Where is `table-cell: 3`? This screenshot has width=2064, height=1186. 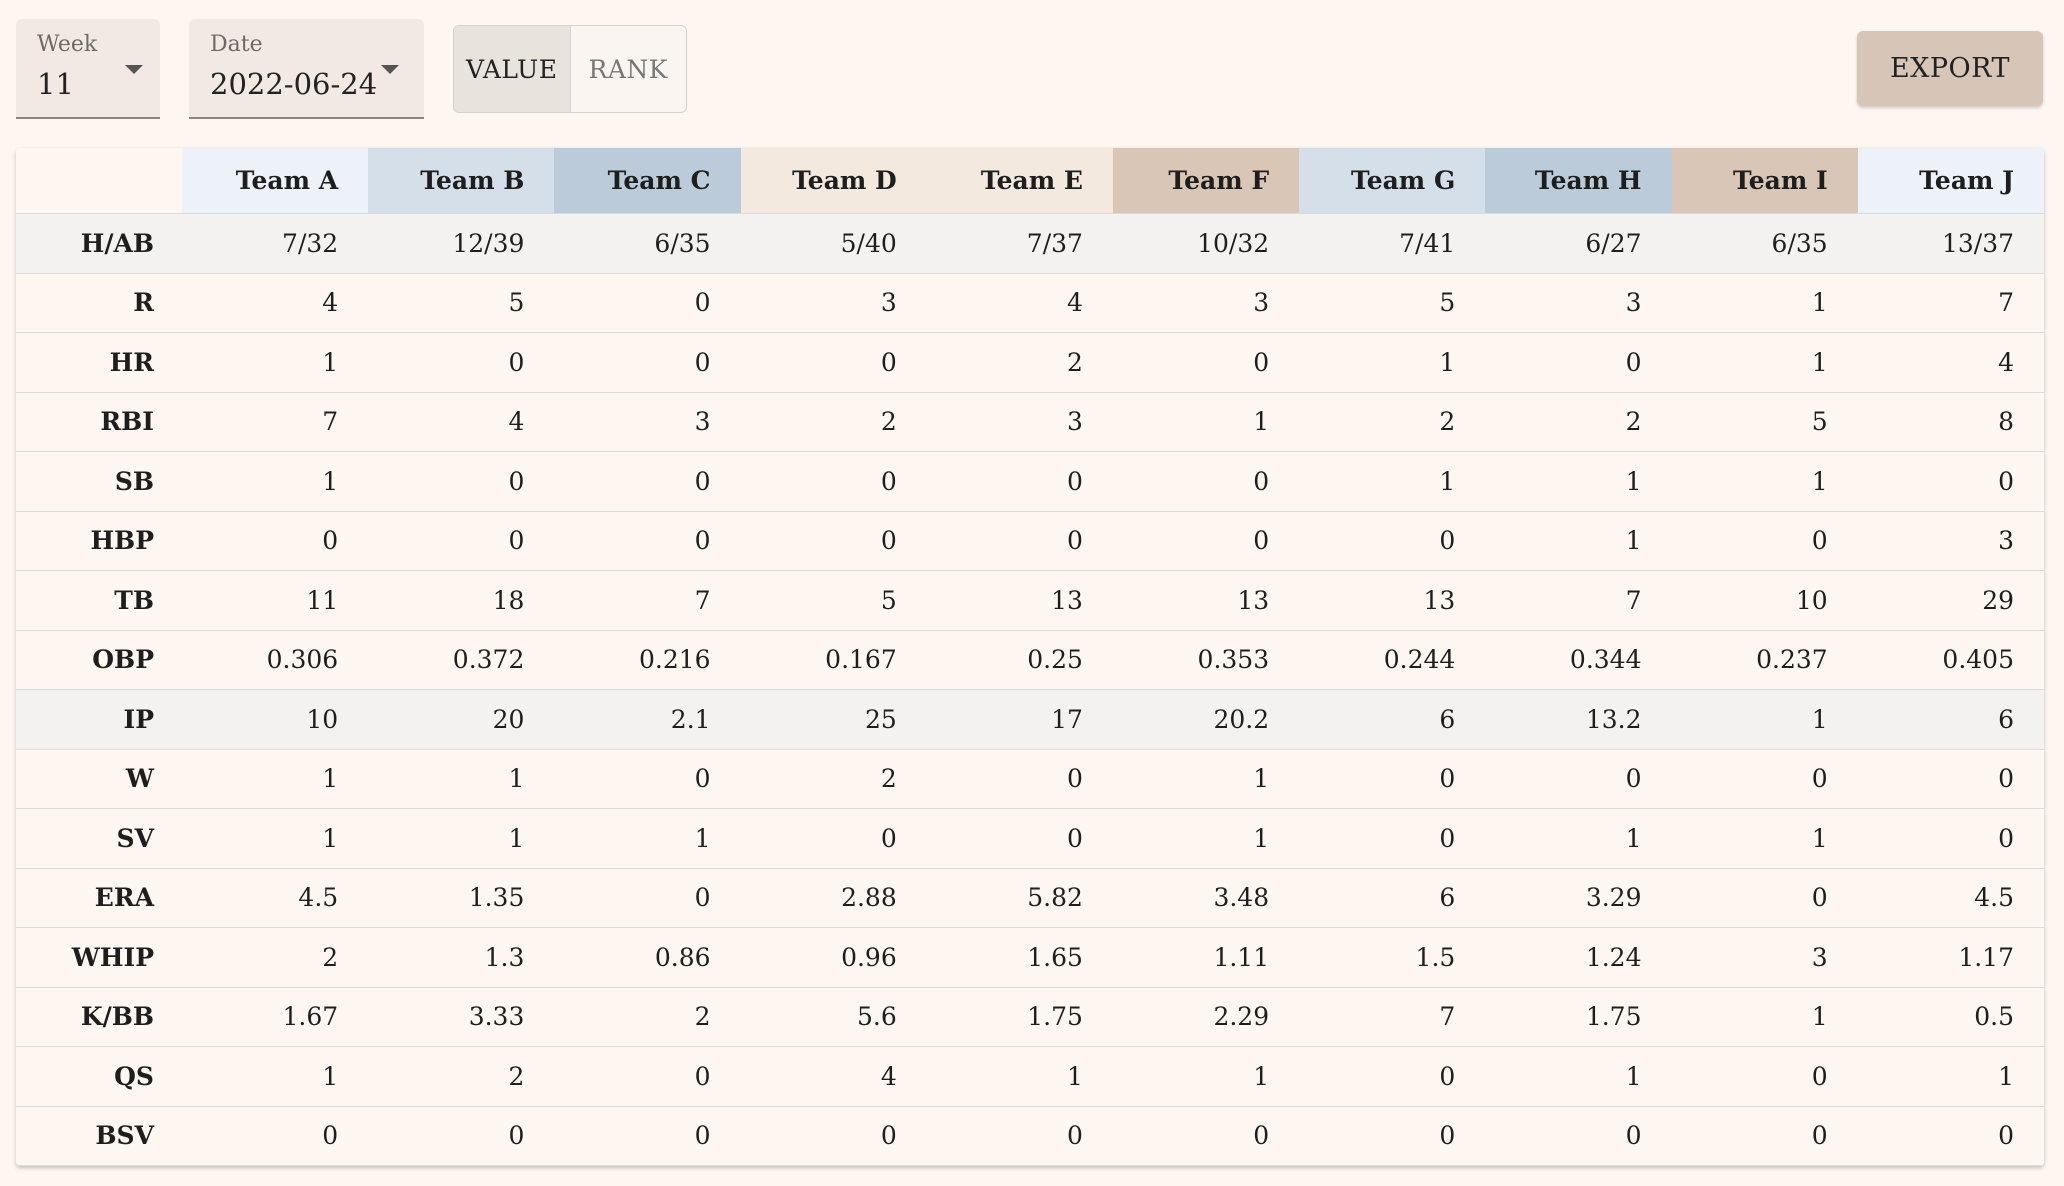 table-cell: 3 is located at coordinates (1206, 303).